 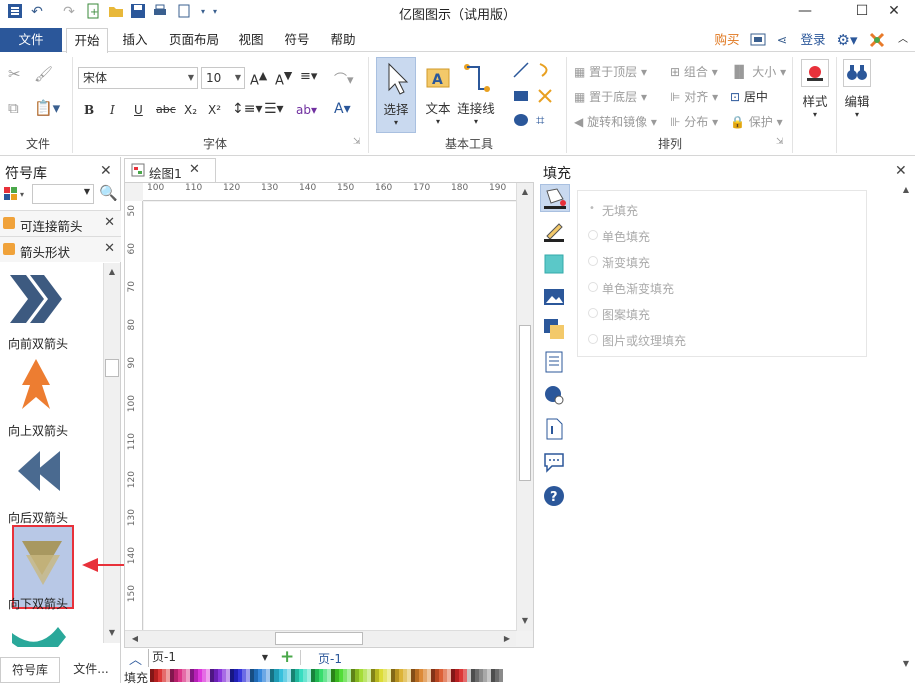 I want to click on highlight-icon: ab▾, so click(x=306, y=110).